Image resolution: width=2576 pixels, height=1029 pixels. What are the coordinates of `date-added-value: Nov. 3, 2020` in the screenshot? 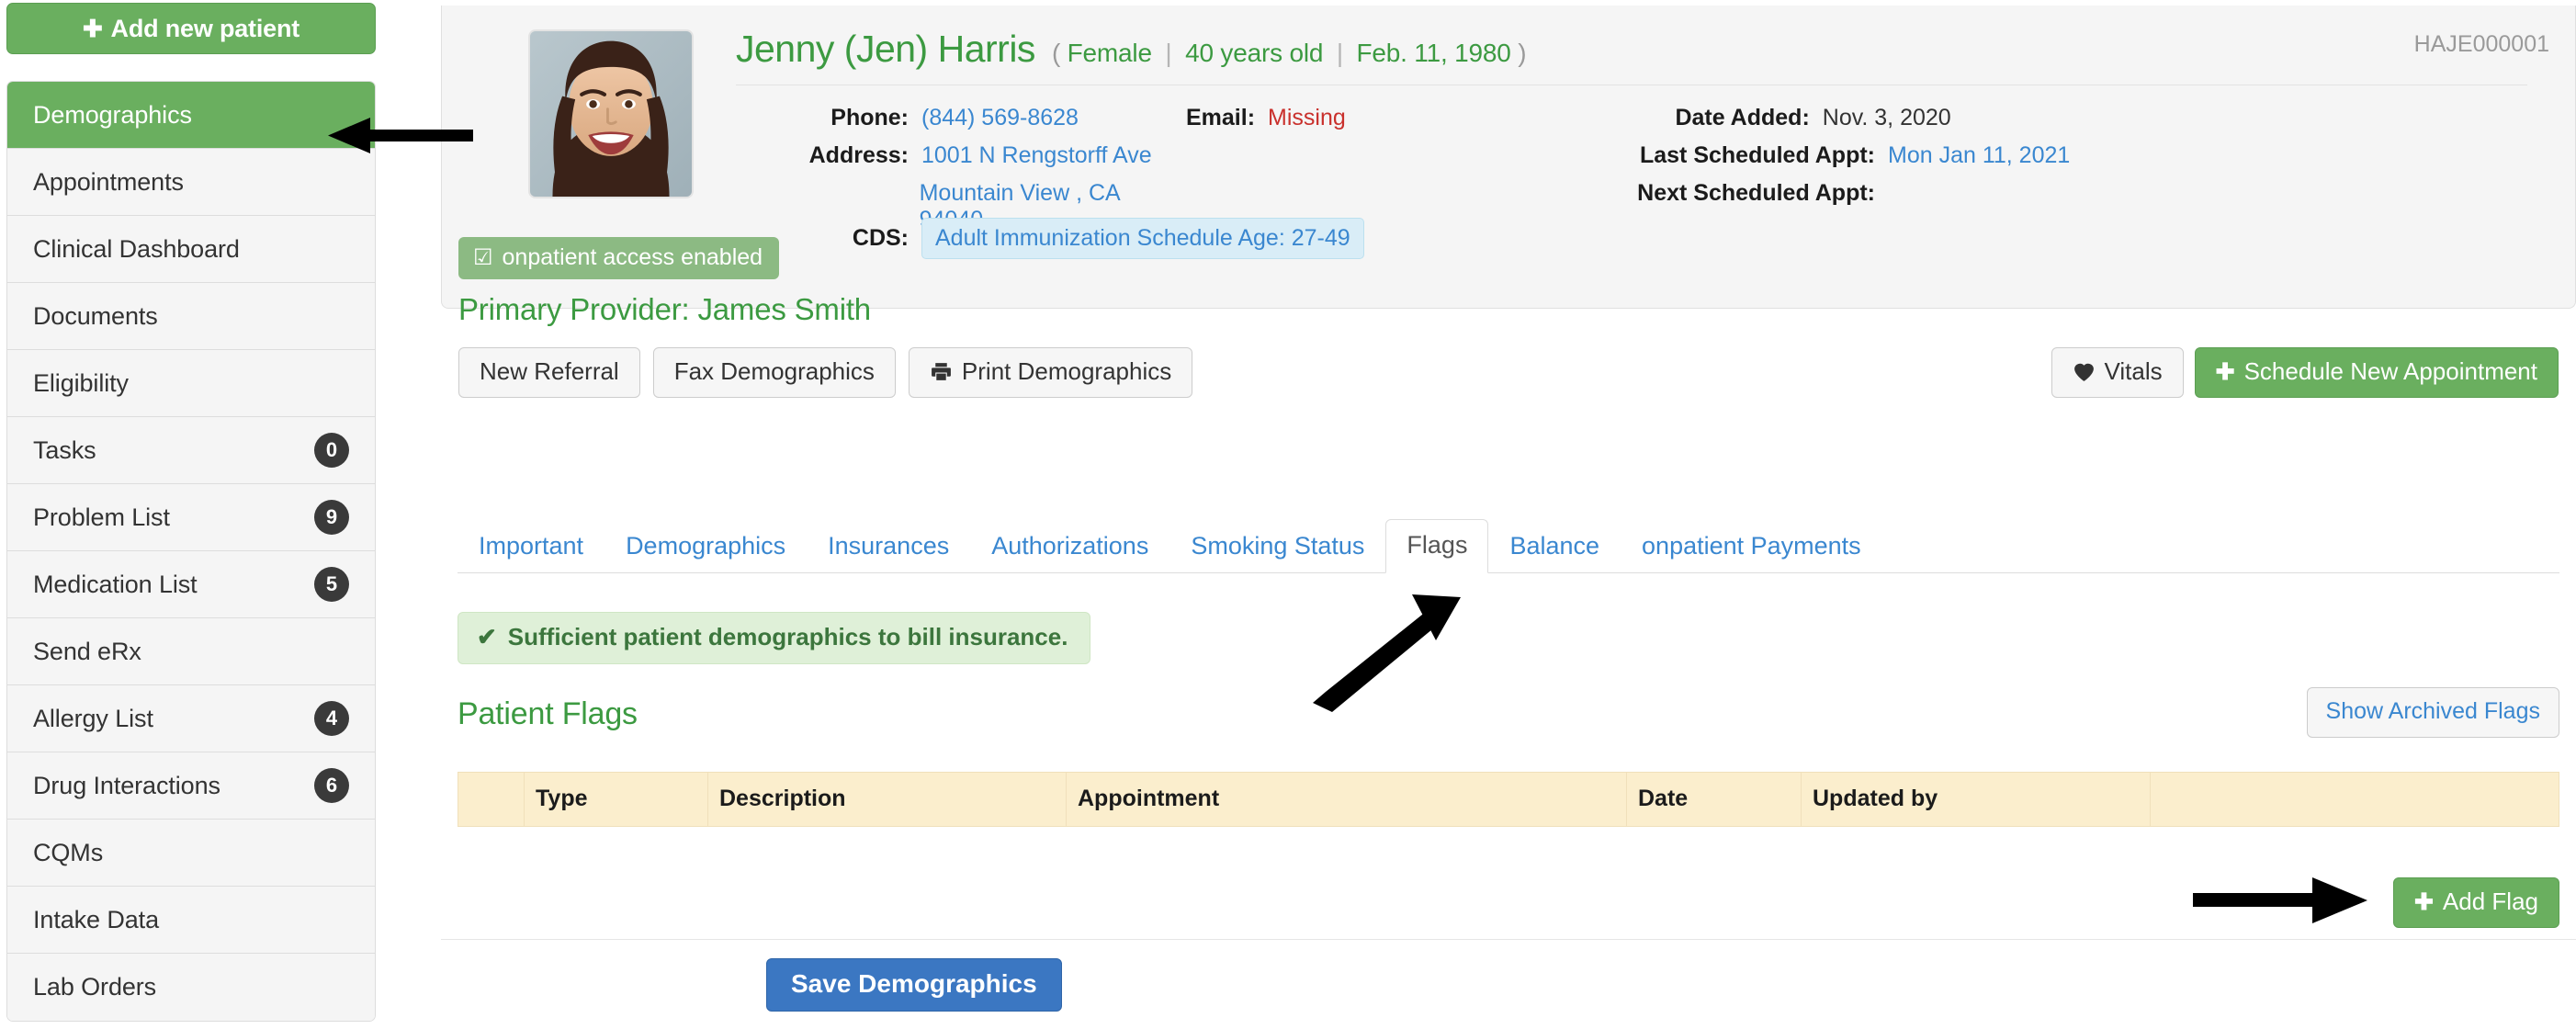 It's located at (1886, 117).